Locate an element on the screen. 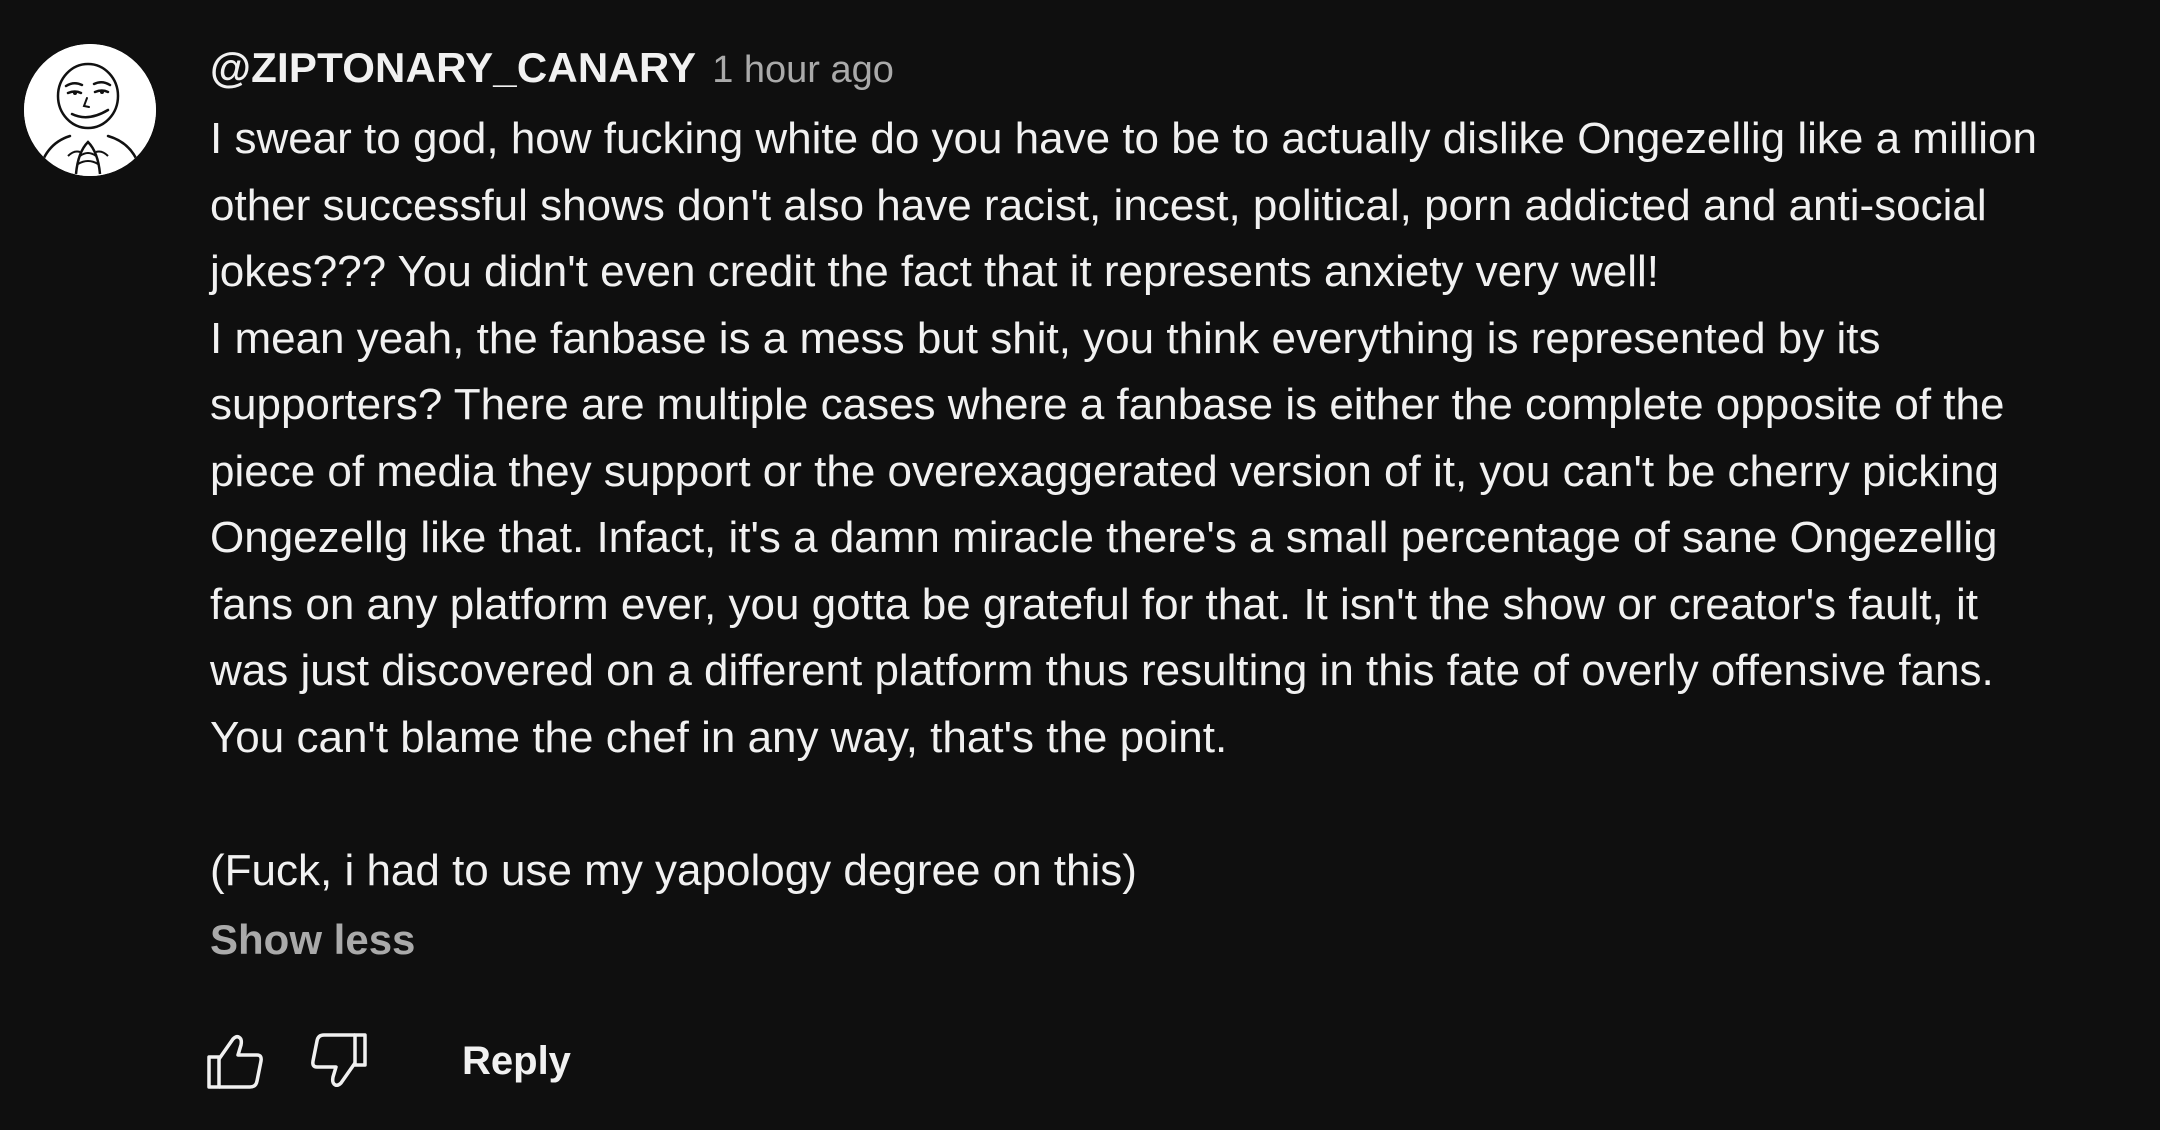 The height and width of the screenshot is (1130, 2160). avatar is located at coordinates (90, 110).